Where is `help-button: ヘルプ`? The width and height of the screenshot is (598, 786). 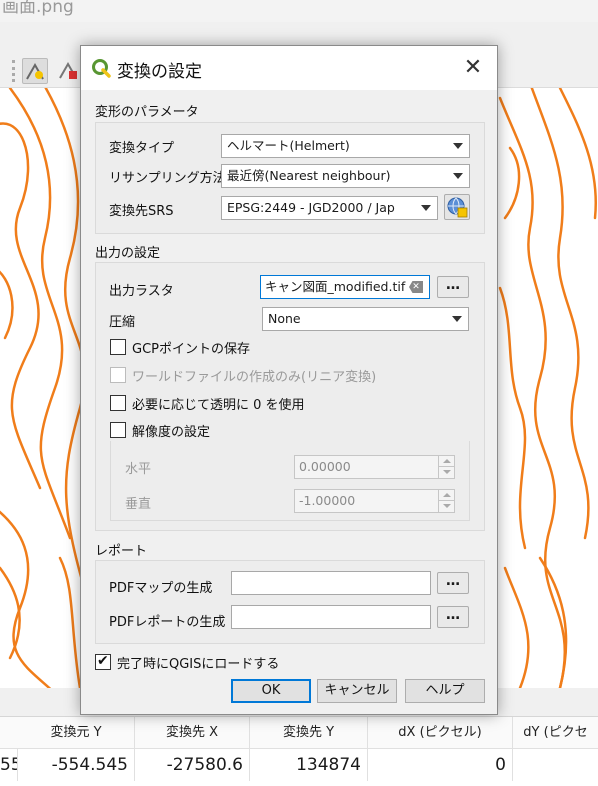 help-button: ヘルプ is located at coordinates (445, 691).